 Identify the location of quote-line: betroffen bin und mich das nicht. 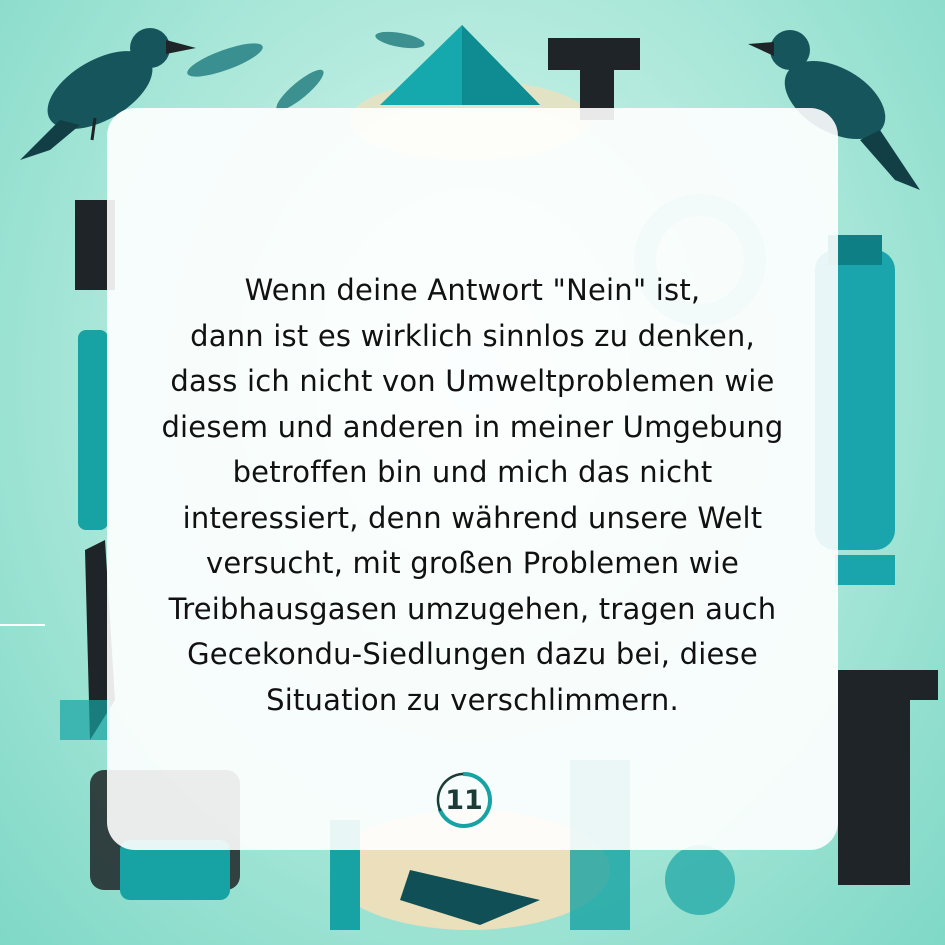
(472, 472).